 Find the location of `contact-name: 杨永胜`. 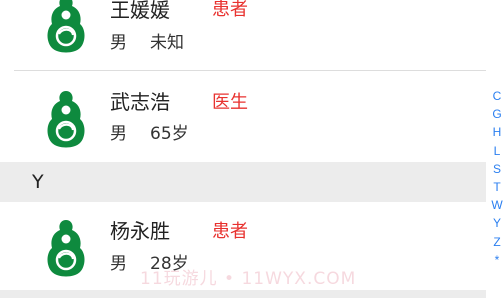

contact-name: 杨永胜 is located at coordinates (140, 231).